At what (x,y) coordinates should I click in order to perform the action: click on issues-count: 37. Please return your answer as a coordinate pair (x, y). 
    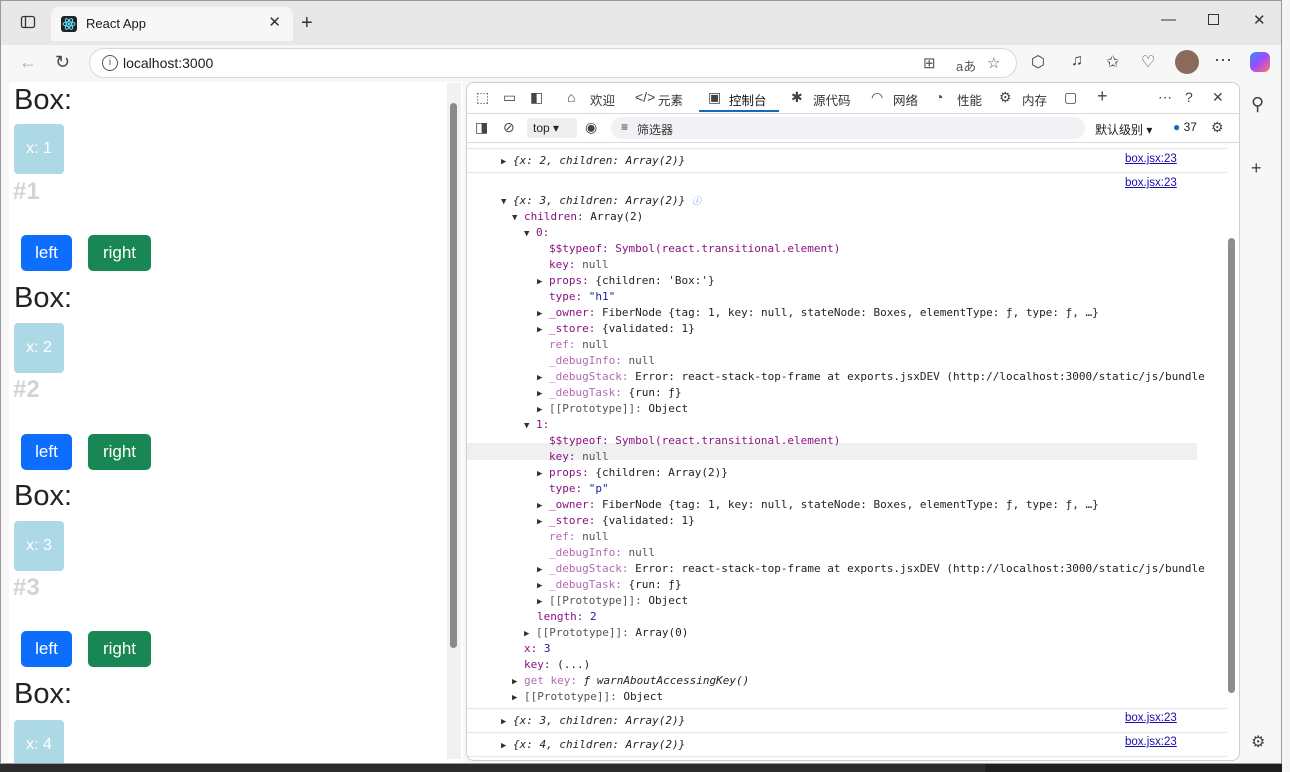
    Looking at the image, I should click on (1190, 127).